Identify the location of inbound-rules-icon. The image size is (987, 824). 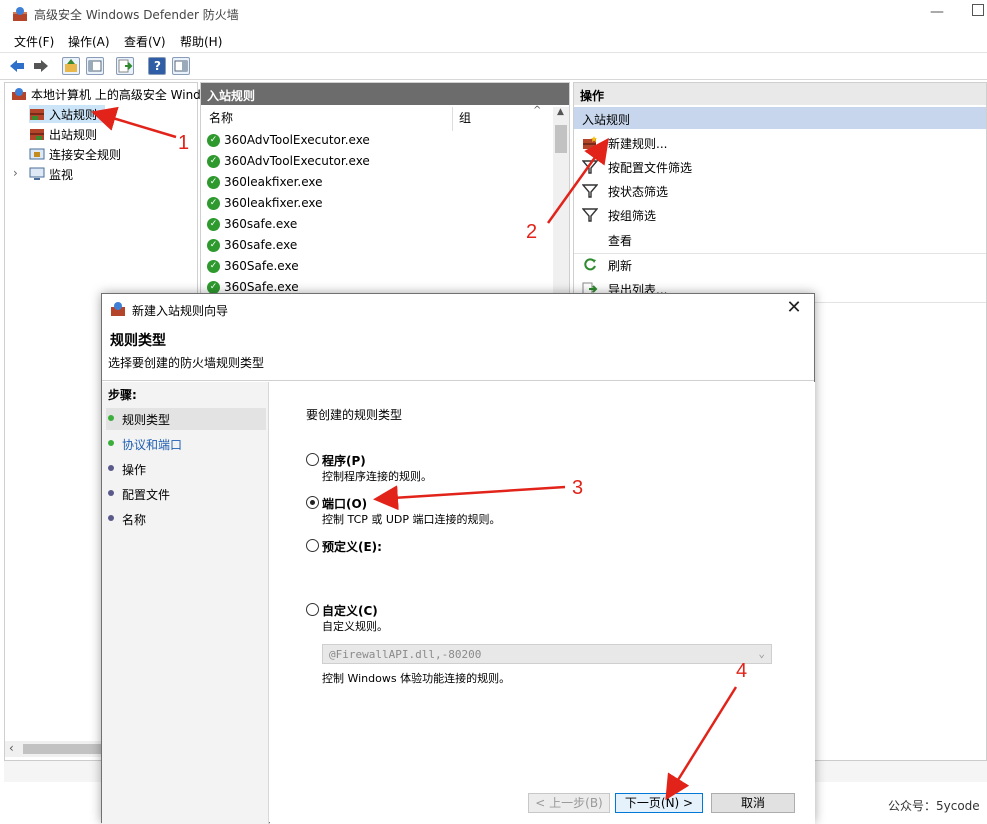
(37, 114).